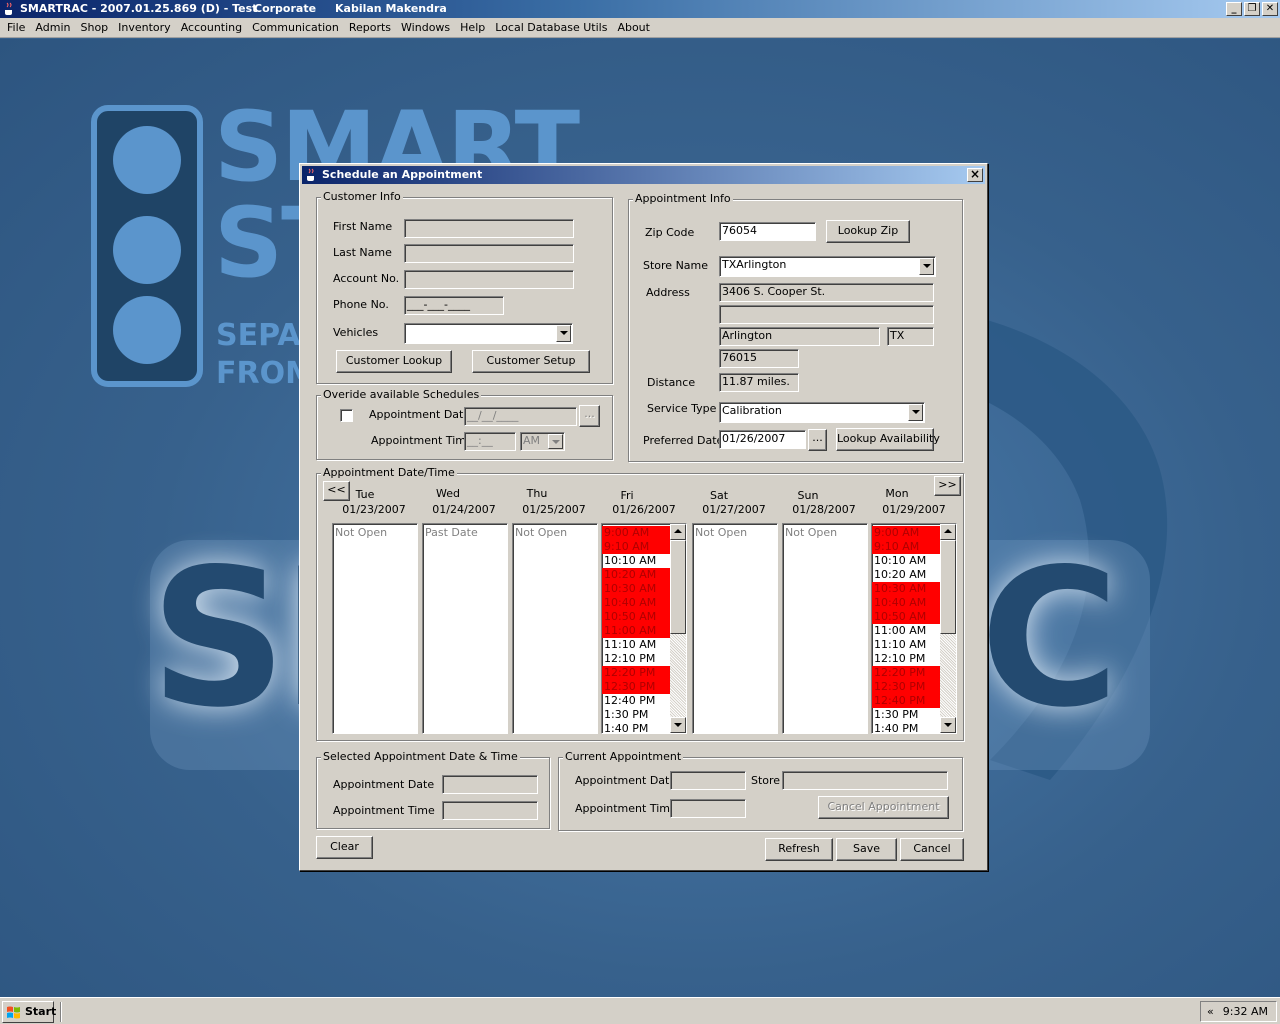 Image resolution: width=1280 pixels, height=1024 pixels. What do you see at coordinates (906, 603) in the screenshot?
I see `time-slot-mon: 10:40 AM` at bounding box center [906, 603].